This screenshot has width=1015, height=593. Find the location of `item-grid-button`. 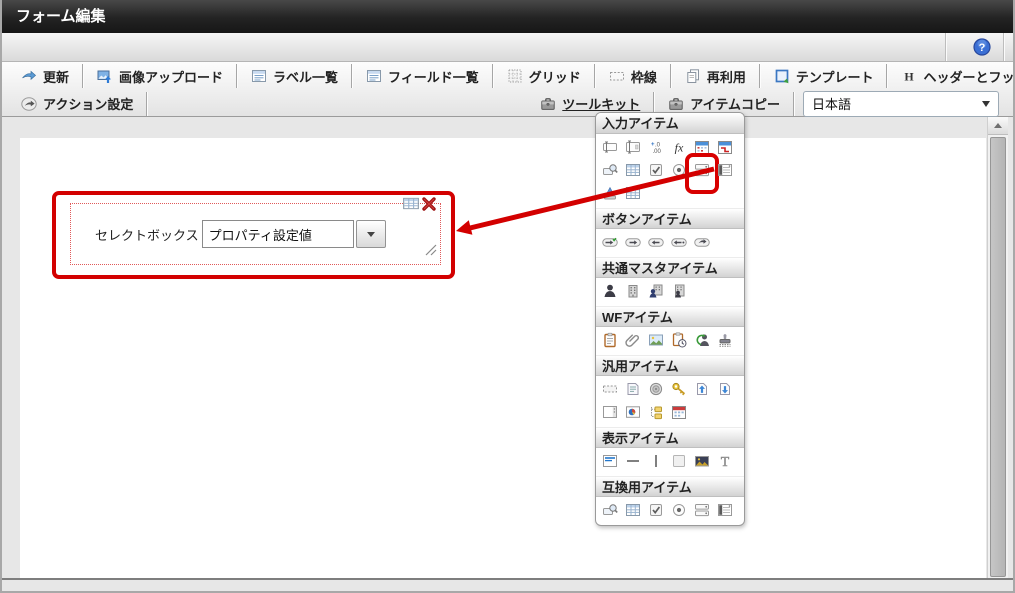

item-grid-button is located at coordinates (411, 206).